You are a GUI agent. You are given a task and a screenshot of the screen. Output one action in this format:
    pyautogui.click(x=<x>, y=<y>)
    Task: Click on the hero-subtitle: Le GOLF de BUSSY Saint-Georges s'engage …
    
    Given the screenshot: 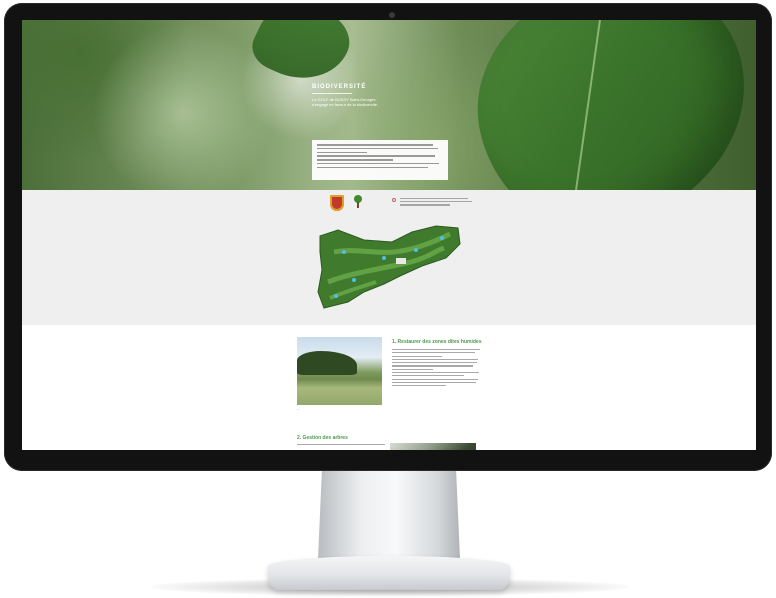 What is the action you would take?
    pyautogui.click(x=345, y=102)
    